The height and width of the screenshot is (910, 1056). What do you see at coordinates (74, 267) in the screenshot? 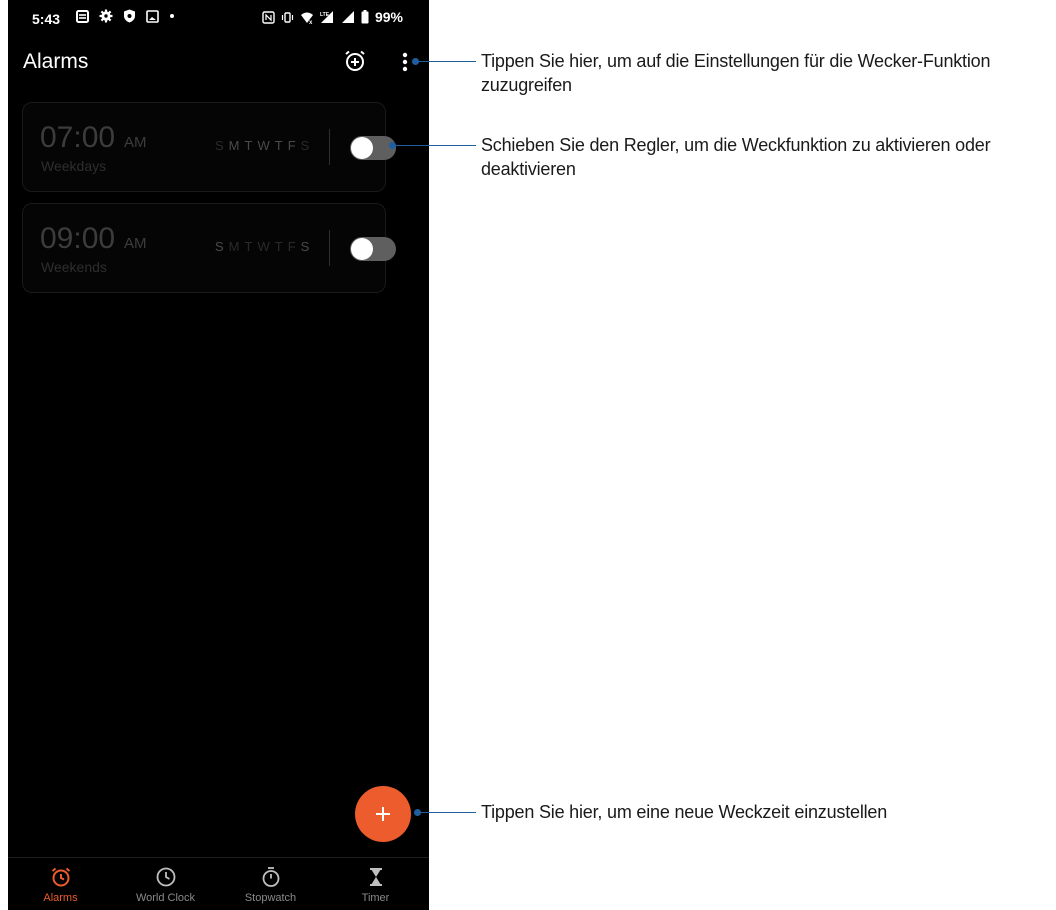
I see `alarm-repeat-label: Weekends` at bounding box center [74, 267].